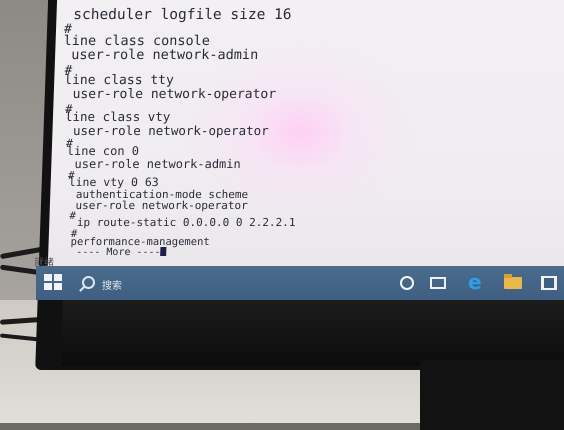  Describe the element at coordinates (549, 283) in the screenshot. I see `store-icon` at that location.